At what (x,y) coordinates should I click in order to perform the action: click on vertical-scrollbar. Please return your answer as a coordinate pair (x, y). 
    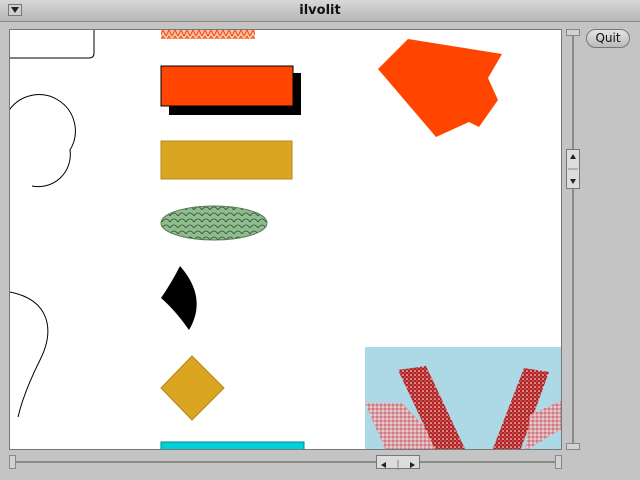
    Looking at the image, I should click on (573, 239).